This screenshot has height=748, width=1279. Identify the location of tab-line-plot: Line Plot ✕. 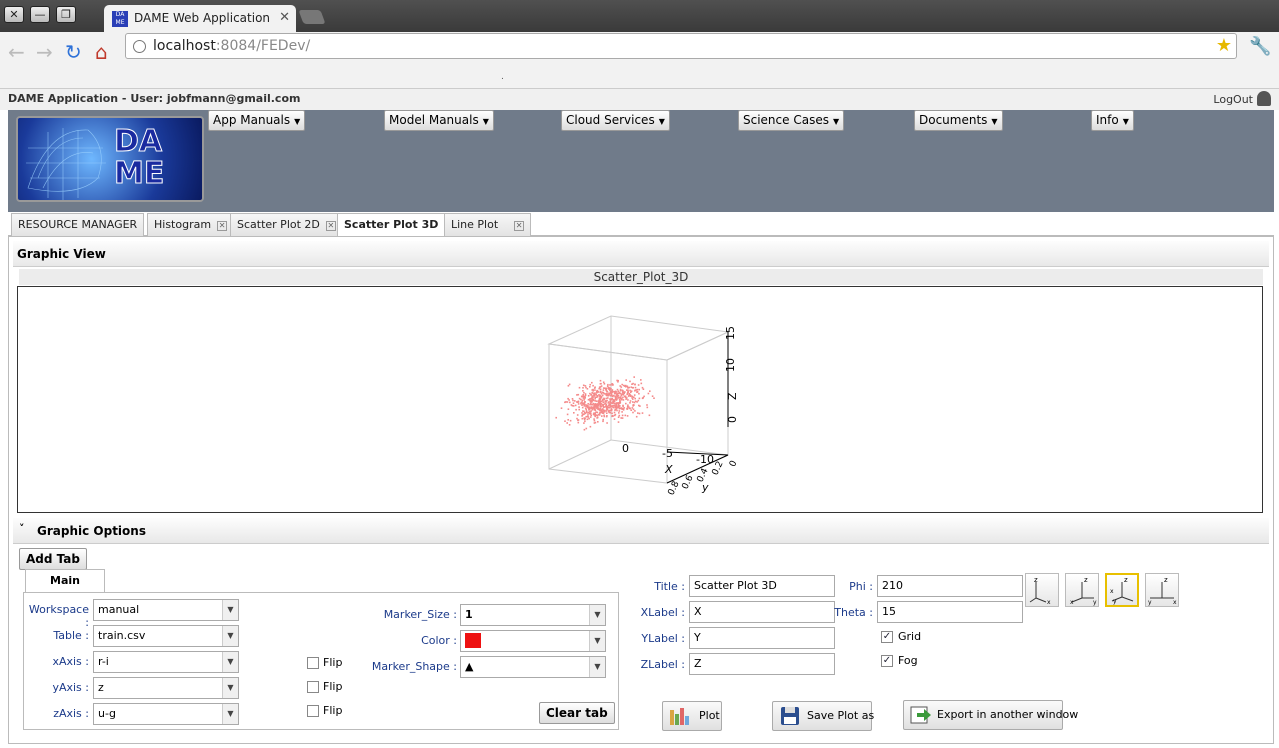
(488, 224).